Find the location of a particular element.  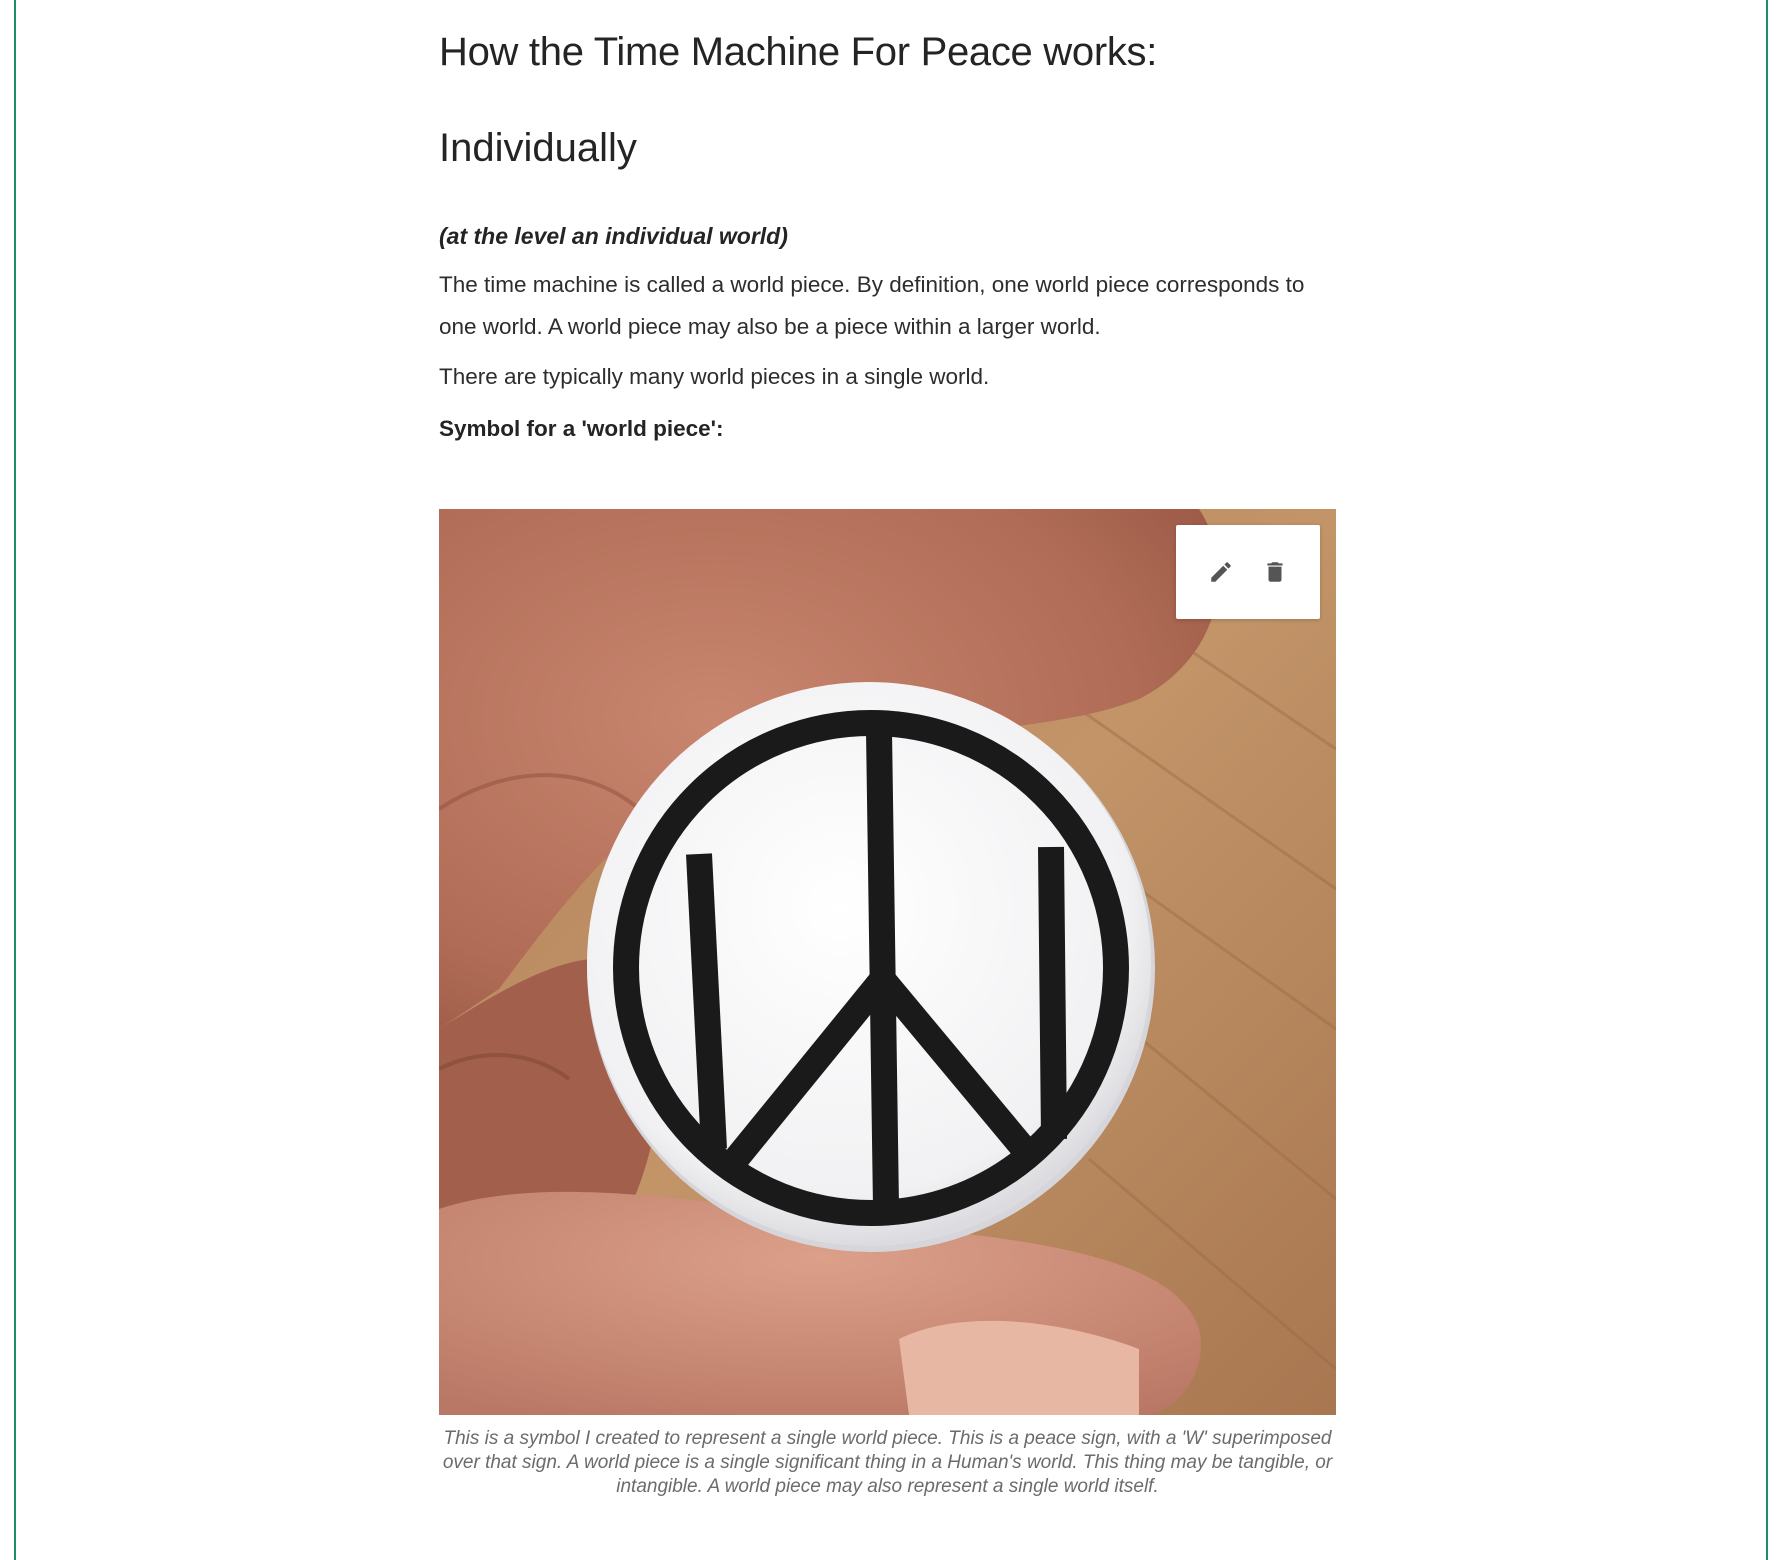

symbol-label: Symbol for a 'world piece': is located at coordinates (581, 429).